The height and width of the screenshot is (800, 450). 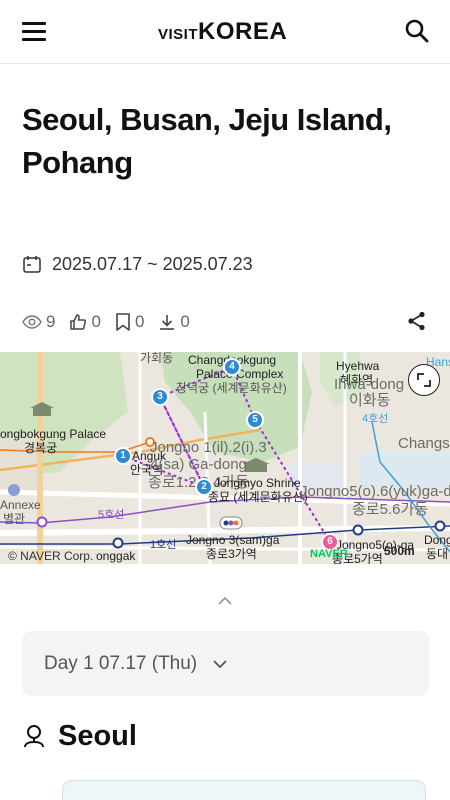 I want to click on eye-icon, so click(x=32, y=322).